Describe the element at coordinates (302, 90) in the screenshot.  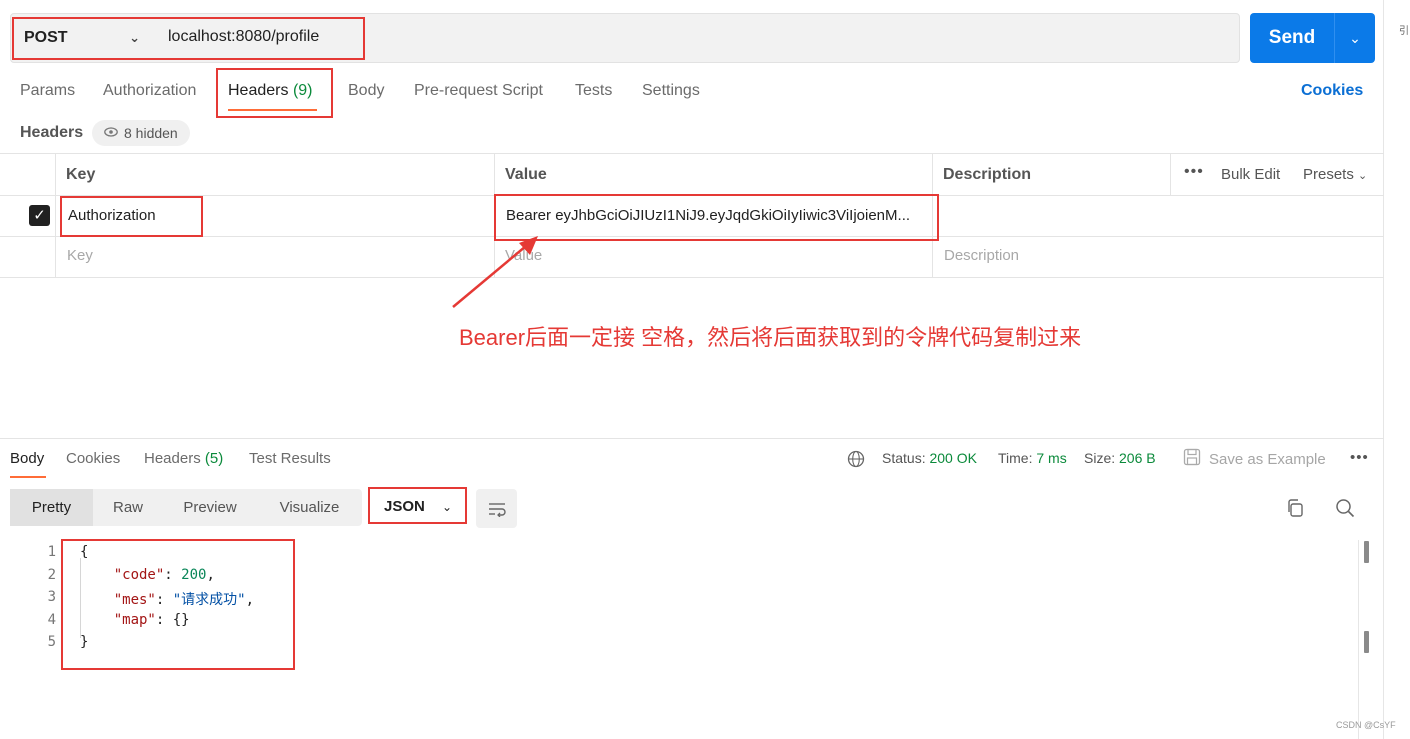
I see `headers-count: (9)` at that location.